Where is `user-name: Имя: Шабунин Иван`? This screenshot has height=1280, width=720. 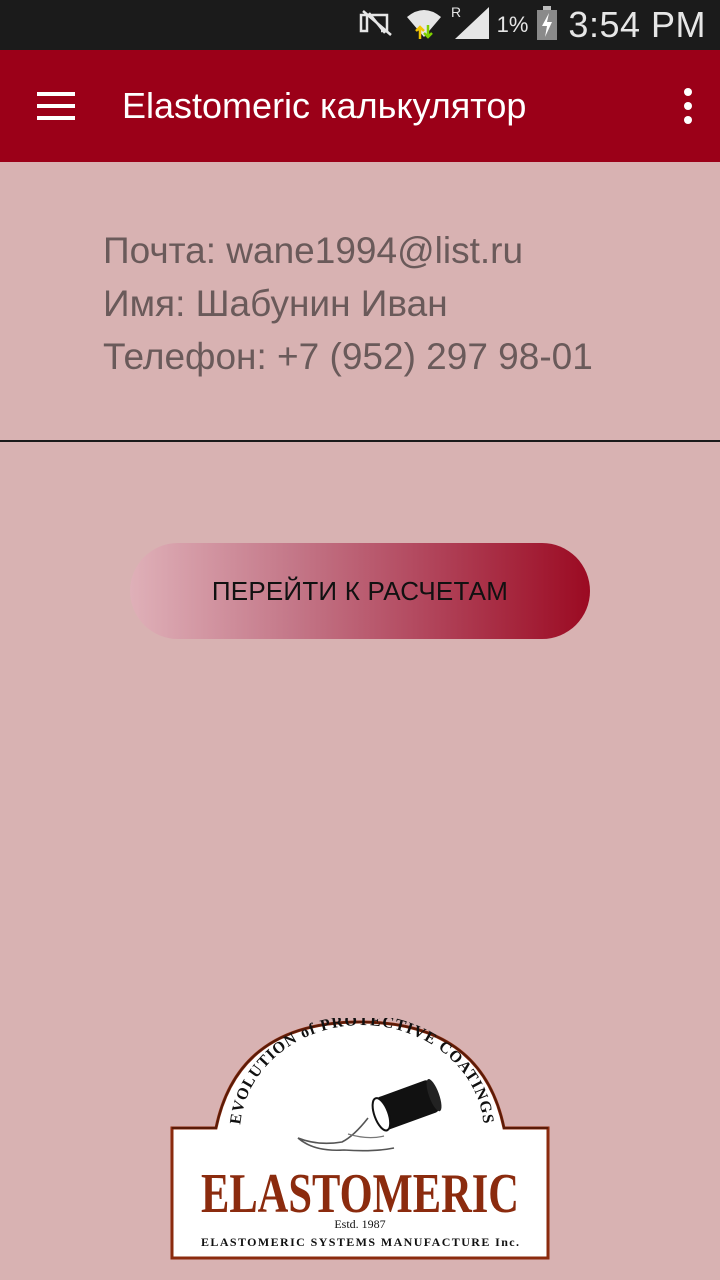 user-name: Имя: Шабунин Иван is located at coordinates (275, 303).